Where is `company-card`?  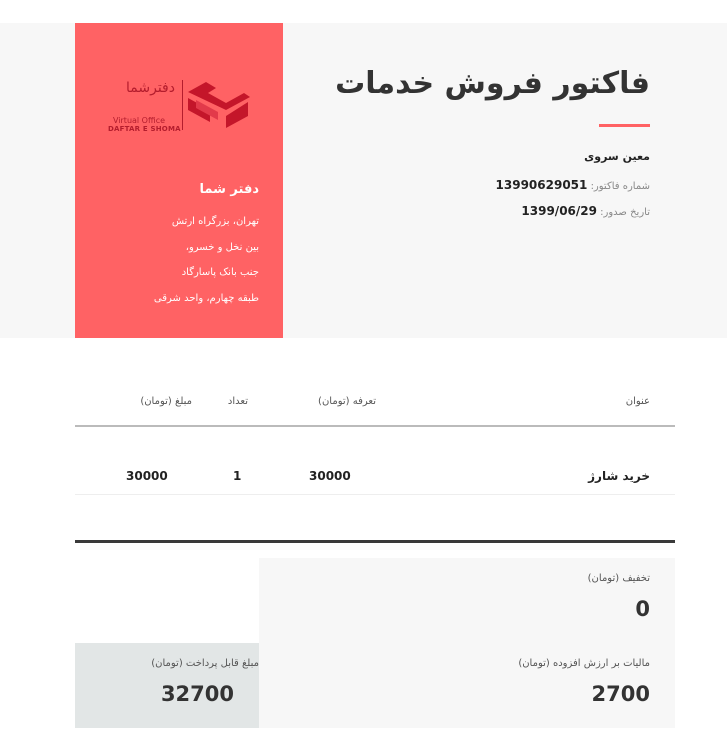 company-card is located at coordinates (179, 180).